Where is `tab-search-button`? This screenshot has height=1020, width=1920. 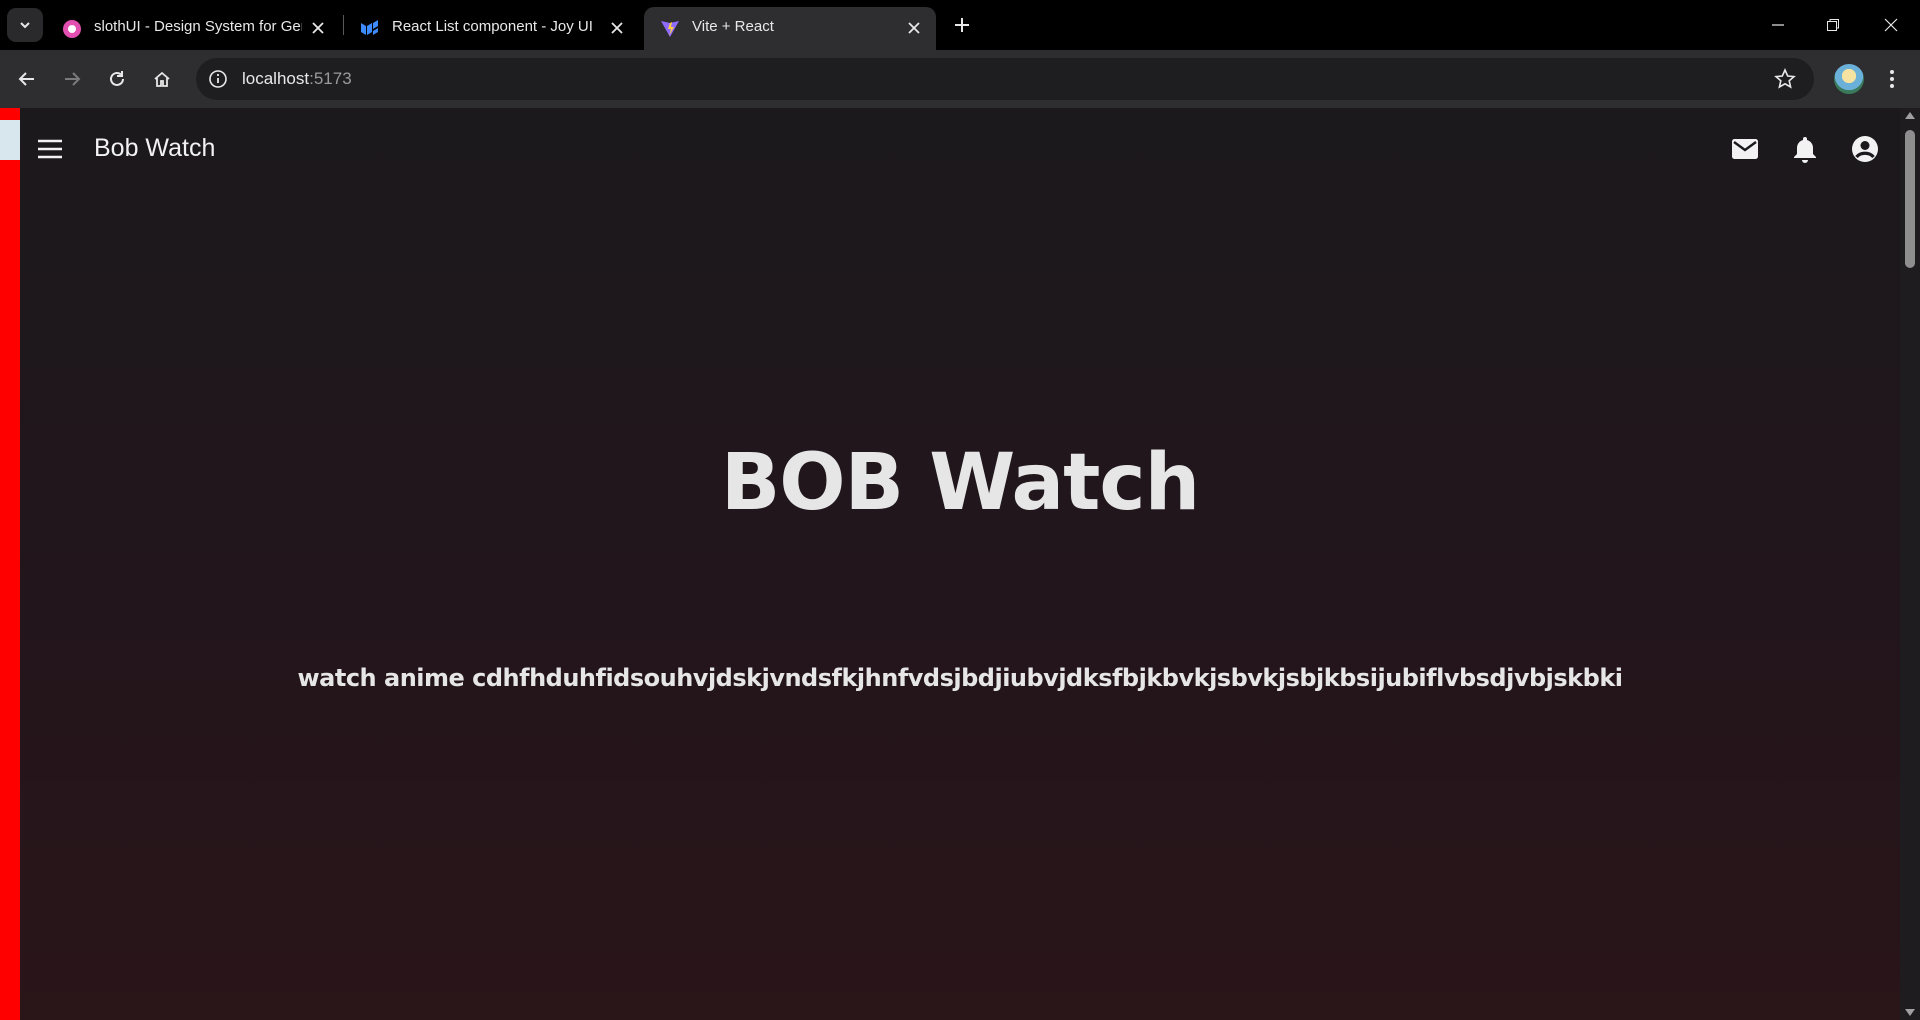
tab-search-button is located at coordinates (25, 25).